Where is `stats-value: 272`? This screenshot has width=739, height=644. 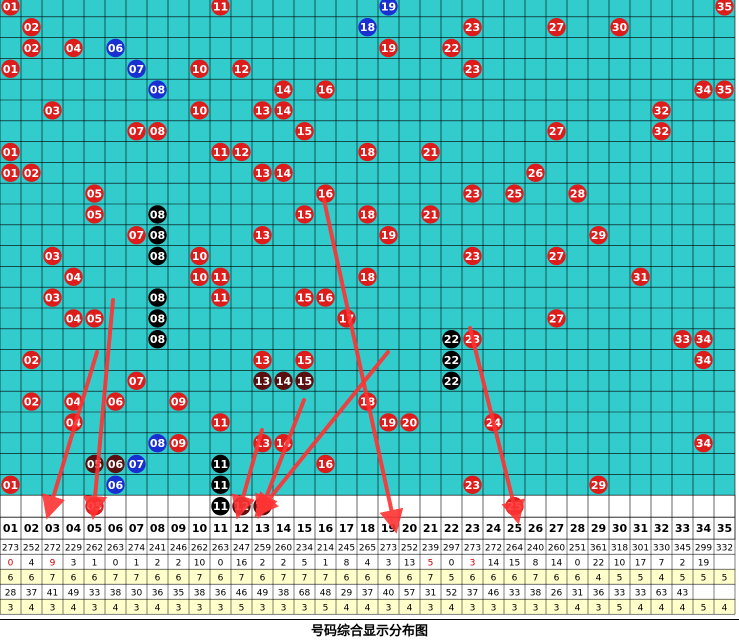 stats-value: 272 is located at coordinates (493, 549).